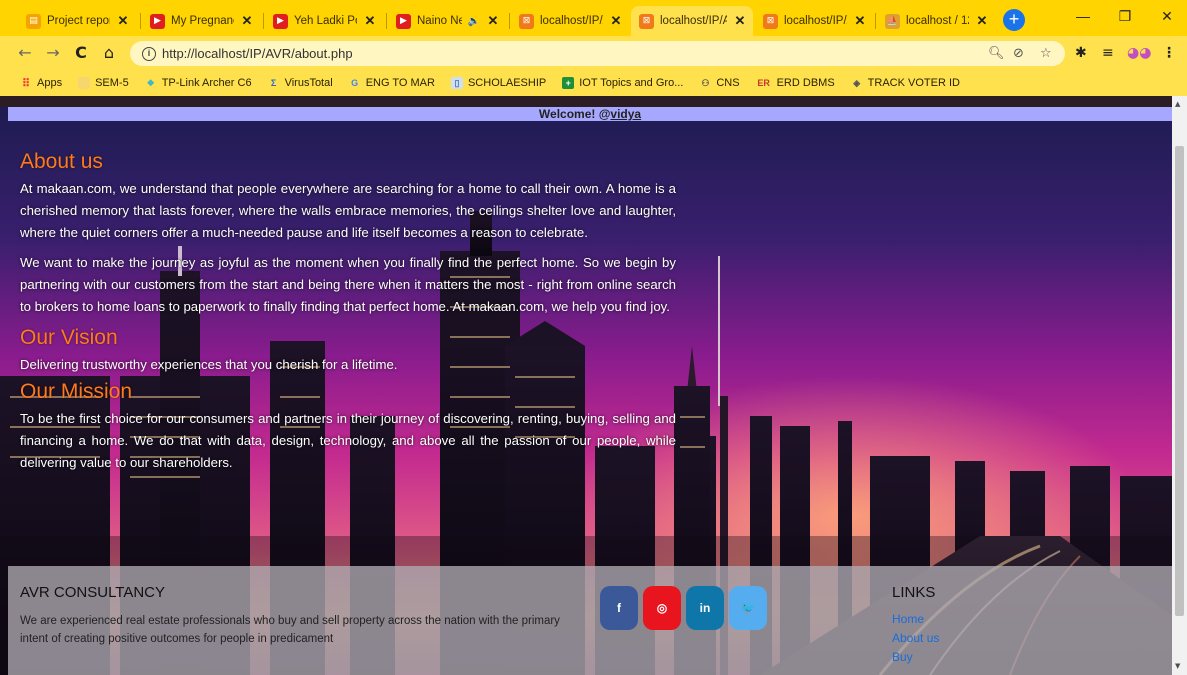 The height and width of the screenshot is (675, 1187). Describe the element at coordinates (26, 83) in the screenshot. I see `apps-grid-icon: ⠿` at that location.